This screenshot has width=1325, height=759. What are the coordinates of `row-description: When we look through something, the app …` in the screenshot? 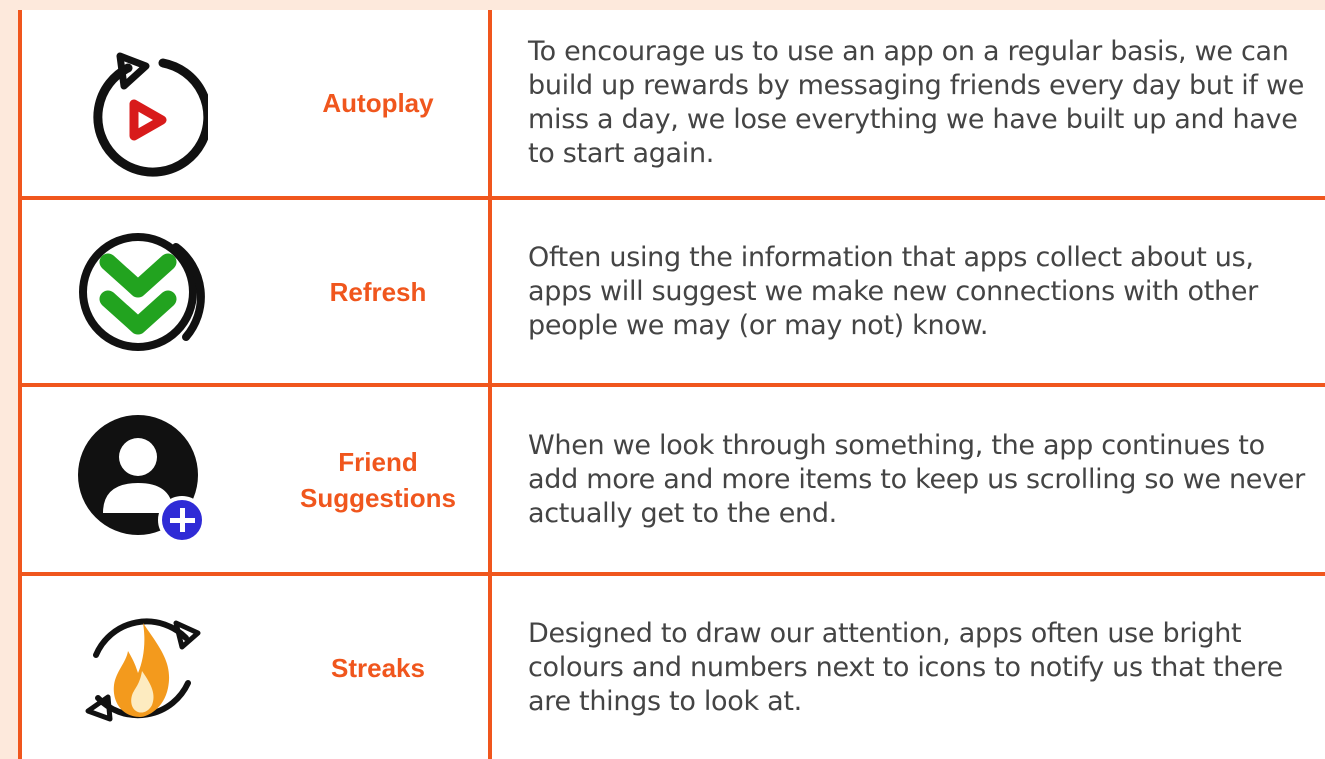 It's located at (916, 479).